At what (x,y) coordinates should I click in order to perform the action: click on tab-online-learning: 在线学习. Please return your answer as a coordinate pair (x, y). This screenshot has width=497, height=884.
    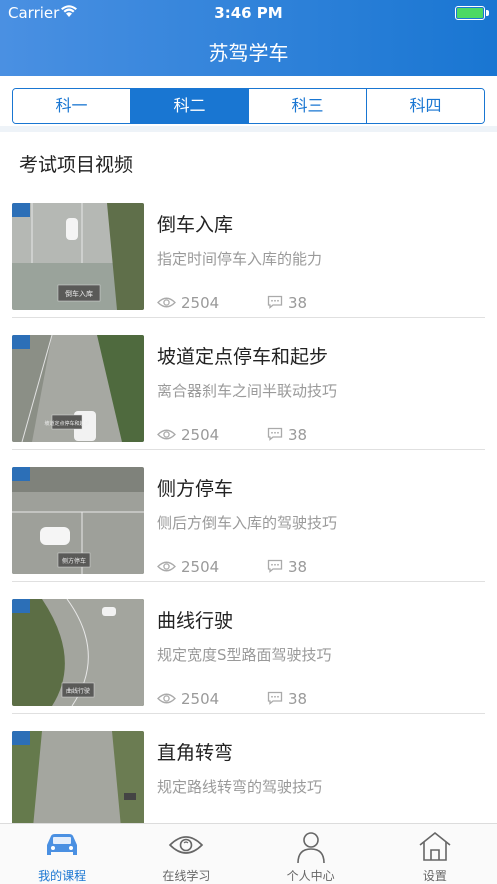
    Looking at the image, I should click on (186, 854).